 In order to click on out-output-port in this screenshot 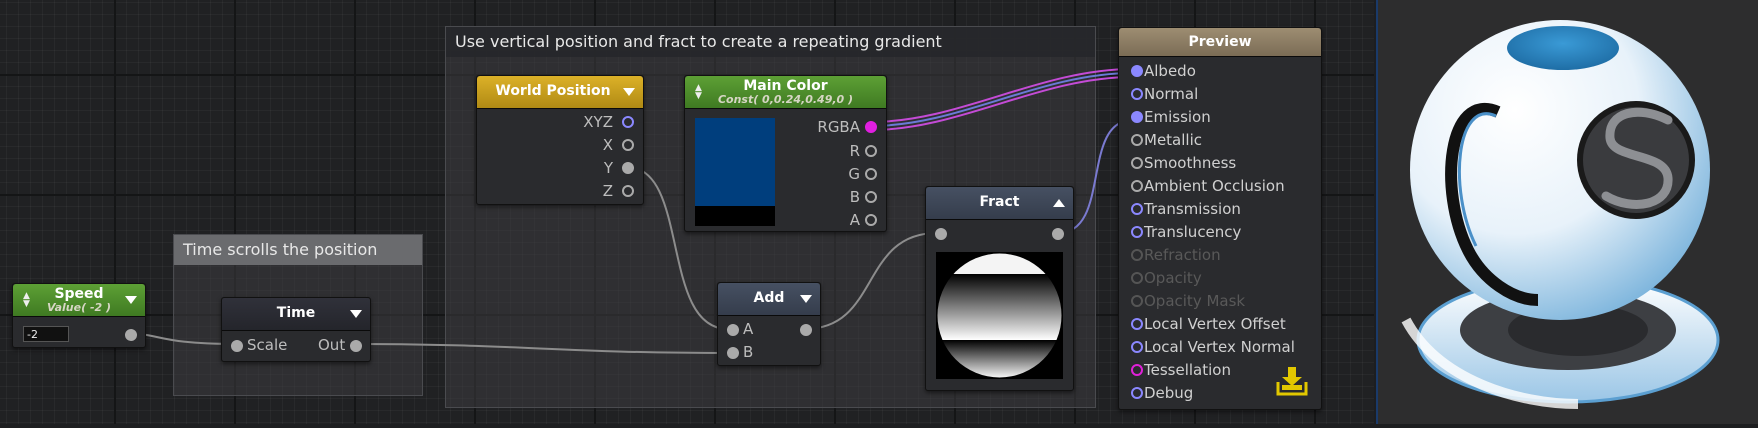, I will do `click(356, 346)`.